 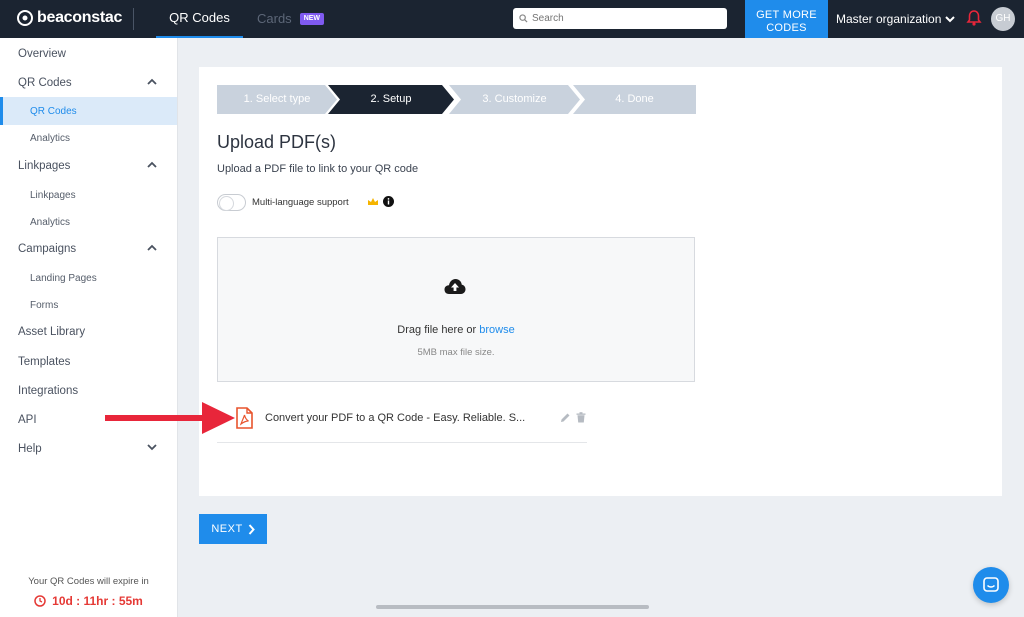 What do you see at coordinates (455, 286) in the screenshot?
I see `cloud-upload-icon` at bounding box center [455, 286].